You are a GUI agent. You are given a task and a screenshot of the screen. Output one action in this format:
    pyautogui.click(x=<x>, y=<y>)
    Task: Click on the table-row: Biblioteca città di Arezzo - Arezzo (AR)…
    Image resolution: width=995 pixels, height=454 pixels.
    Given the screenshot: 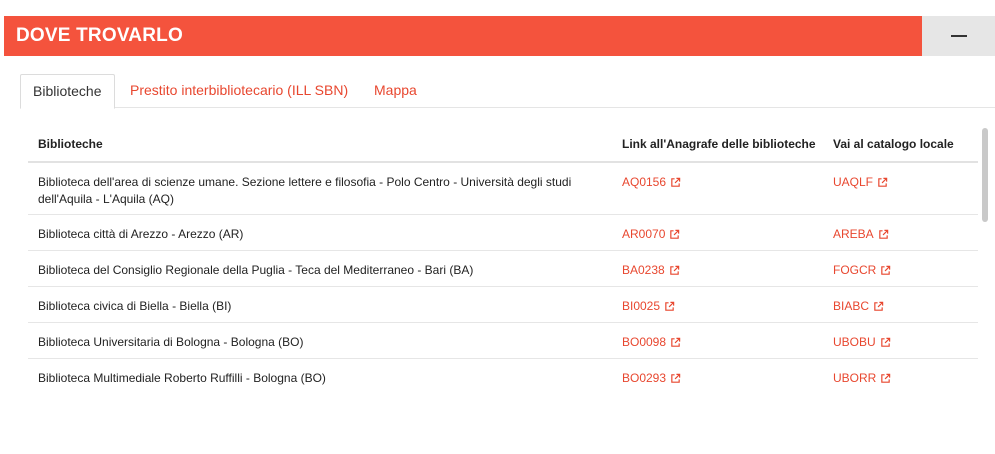 What is the action you would take?
    pyautogui.click(x=503, y=233)
    